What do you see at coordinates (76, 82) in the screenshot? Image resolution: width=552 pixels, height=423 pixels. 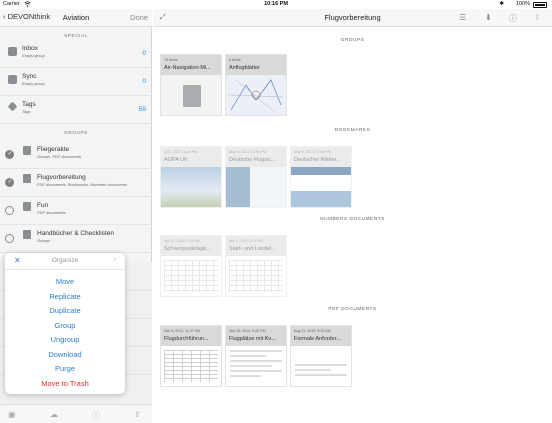 I see `sidebar-item-sync: Sync Empty group 0` at bounding box center [76, 82].